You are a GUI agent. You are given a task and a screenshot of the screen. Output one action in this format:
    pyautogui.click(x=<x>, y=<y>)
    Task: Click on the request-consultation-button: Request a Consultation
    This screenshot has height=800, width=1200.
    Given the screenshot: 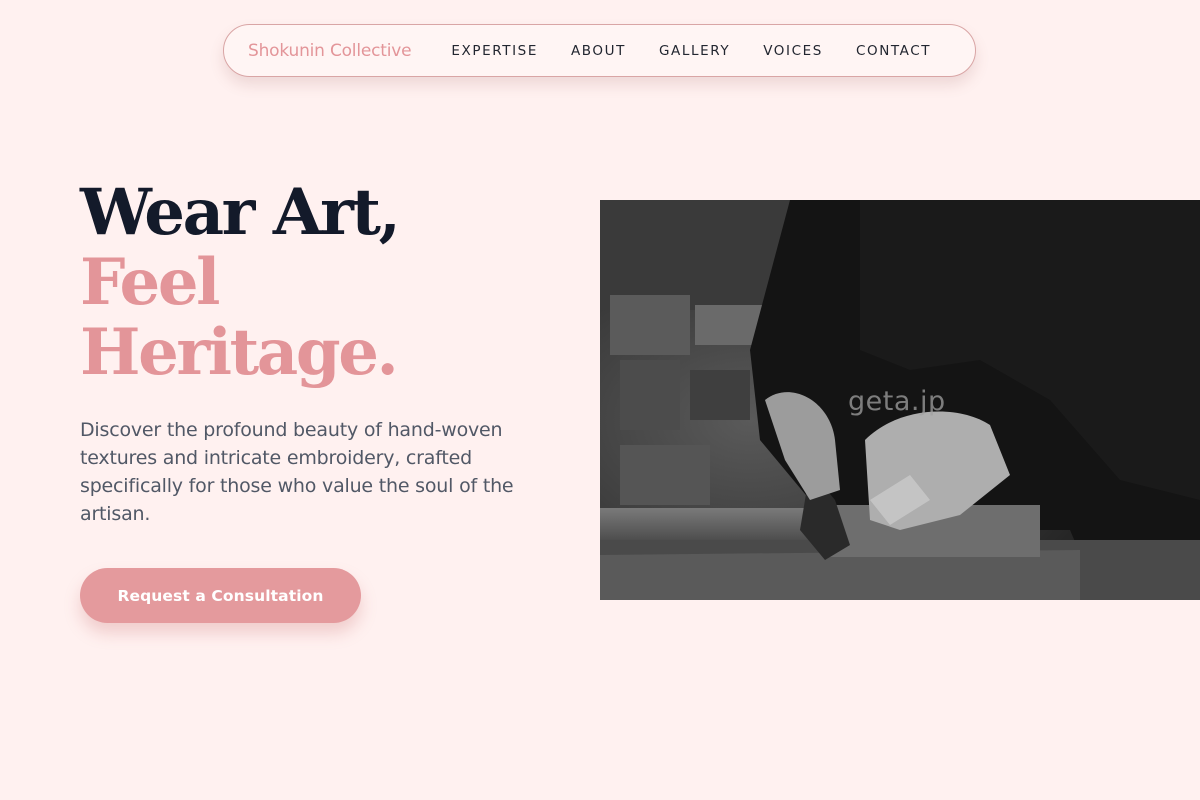 What is the action you would take?
    pyautogui.click(x=220, y=595)
    